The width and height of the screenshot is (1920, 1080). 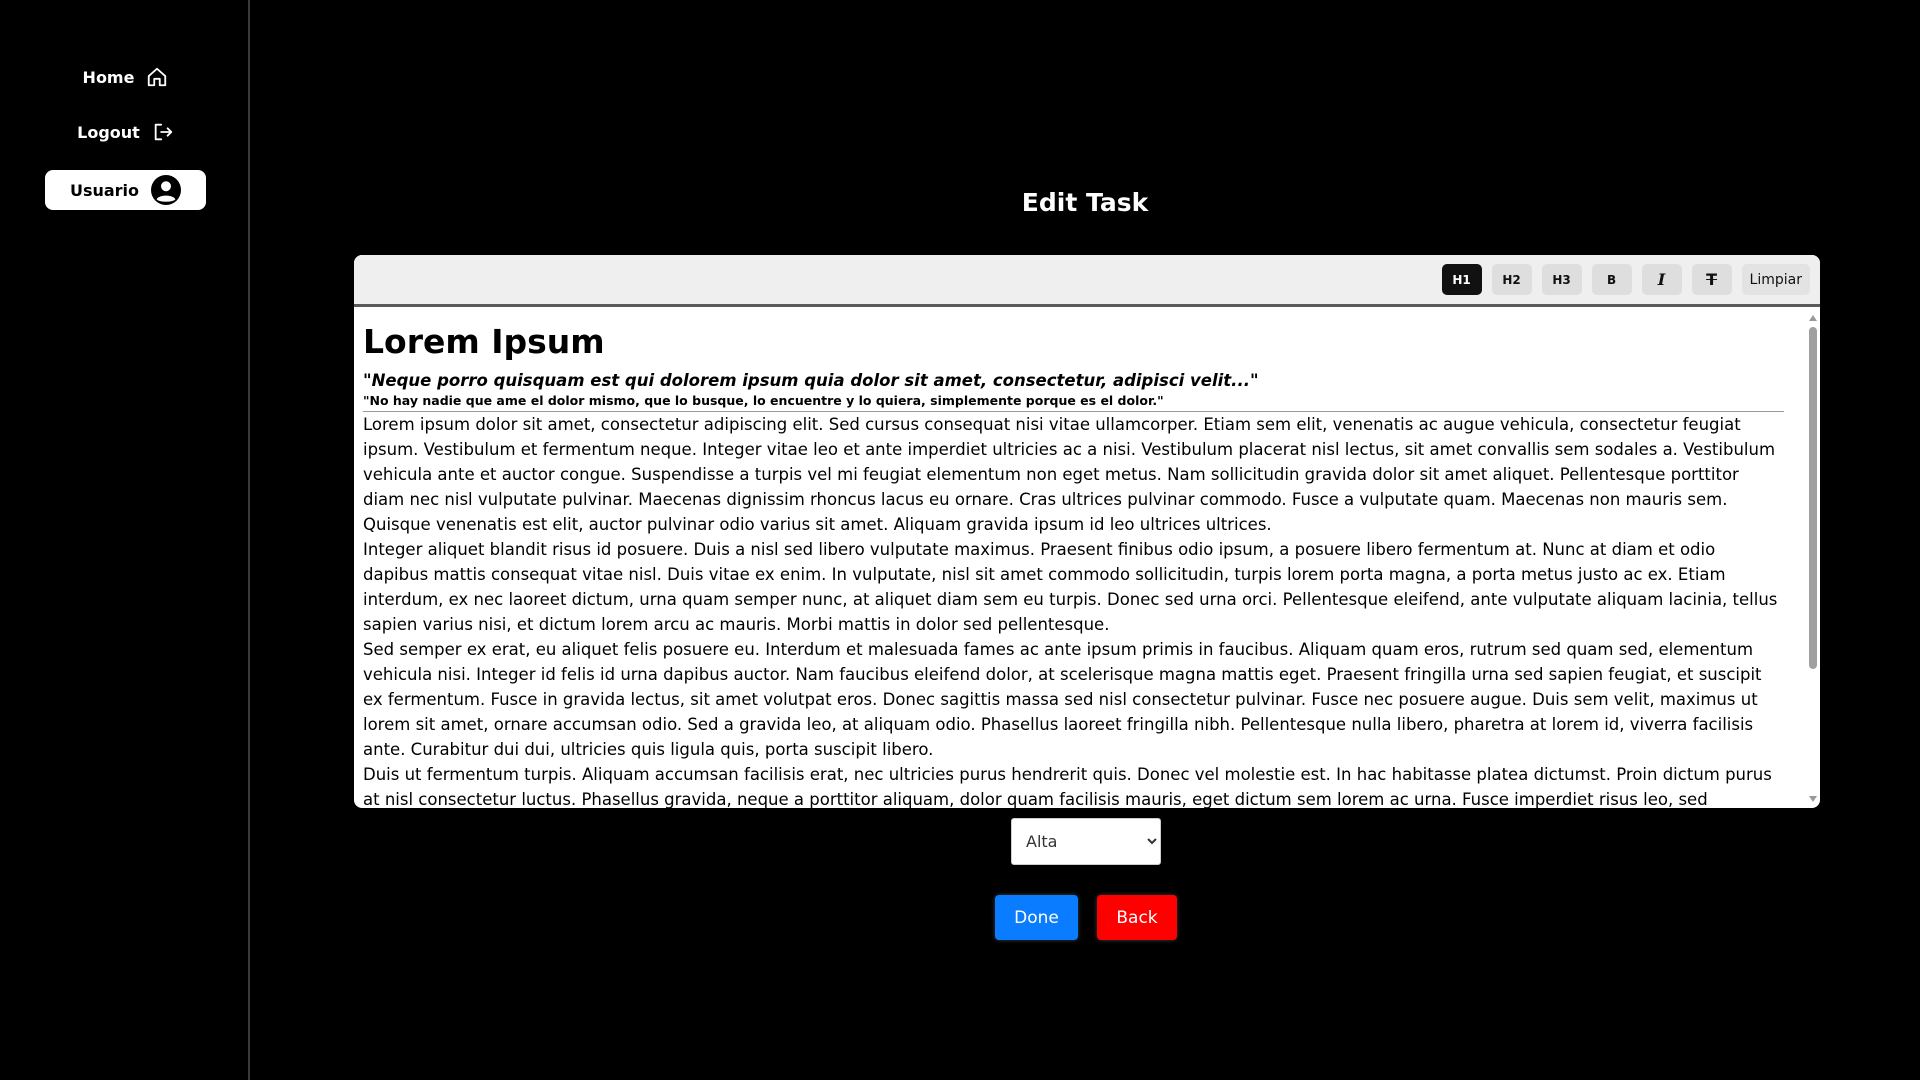 I want to click on nav-home-label: Home, so click(x=108, y=77).